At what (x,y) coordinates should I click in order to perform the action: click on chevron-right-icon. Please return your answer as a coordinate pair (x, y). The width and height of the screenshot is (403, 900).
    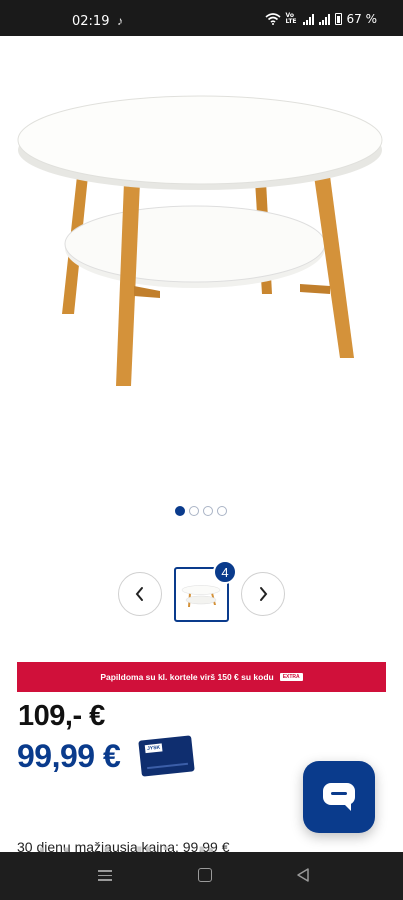
    Looking at the image, I should click on (264, 594).